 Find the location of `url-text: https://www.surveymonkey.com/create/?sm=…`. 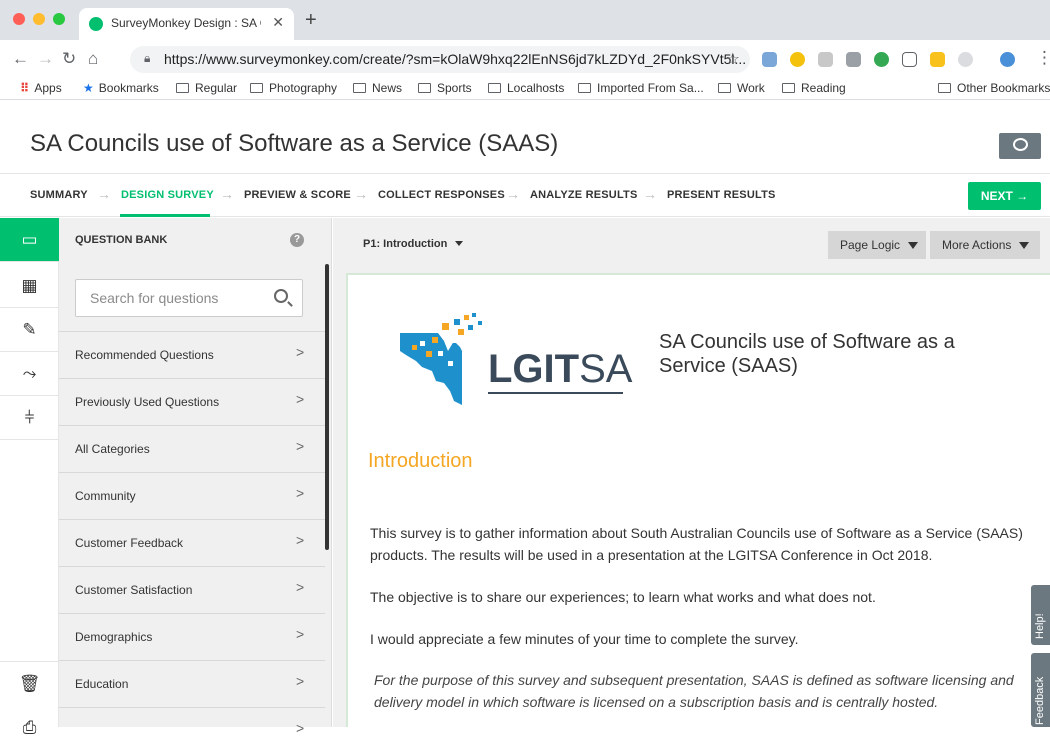

url-text: https://www.surveymonkey.com/create/?sm=… is located at coordinates (455, 59).